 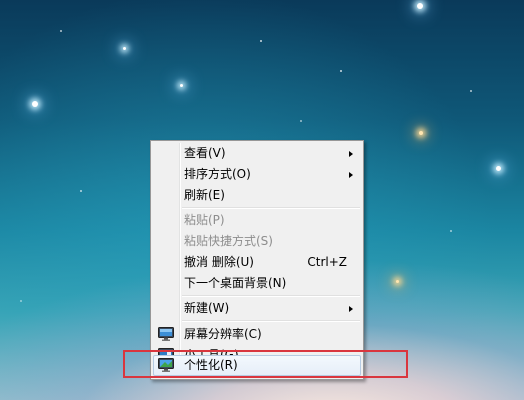 I want to click on menu-item-next-desktop-background: 下一个桌面背景(N), so click(x=257, y=283).